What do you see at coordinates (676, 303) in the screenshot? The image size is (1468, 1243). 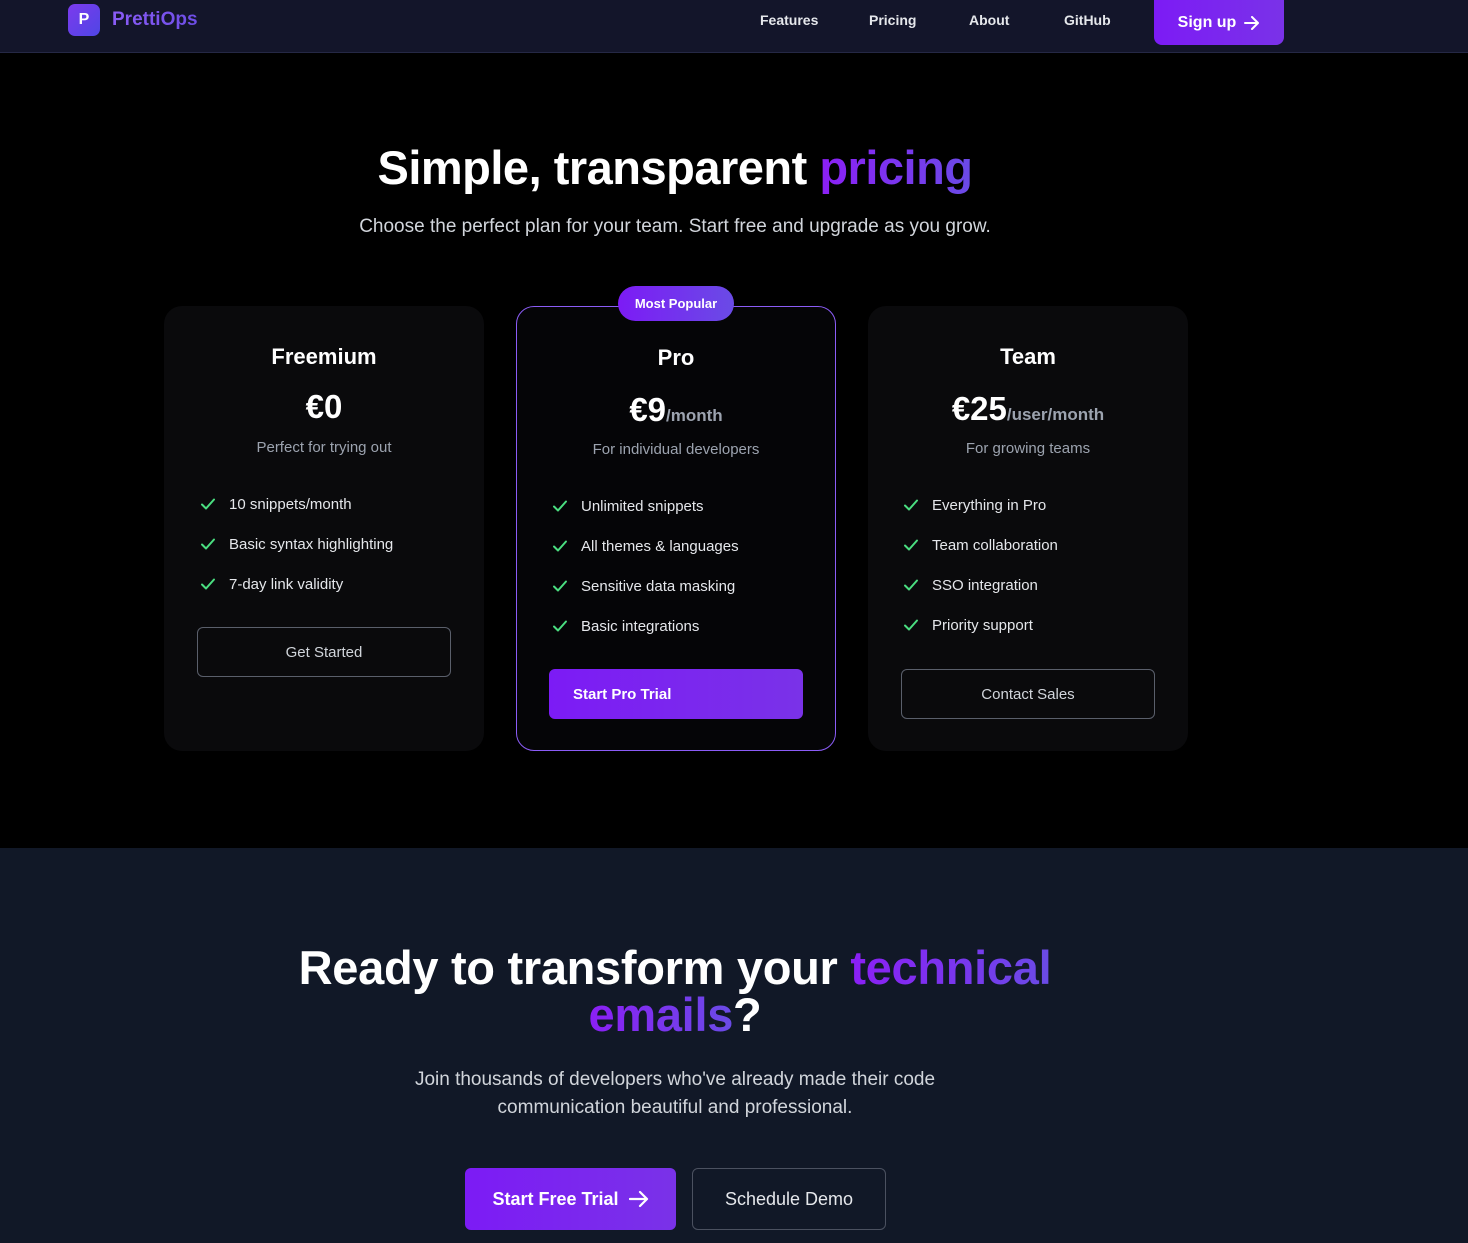 I see `most-popular-badge: Most Popular` at bounding box center [676, 303].